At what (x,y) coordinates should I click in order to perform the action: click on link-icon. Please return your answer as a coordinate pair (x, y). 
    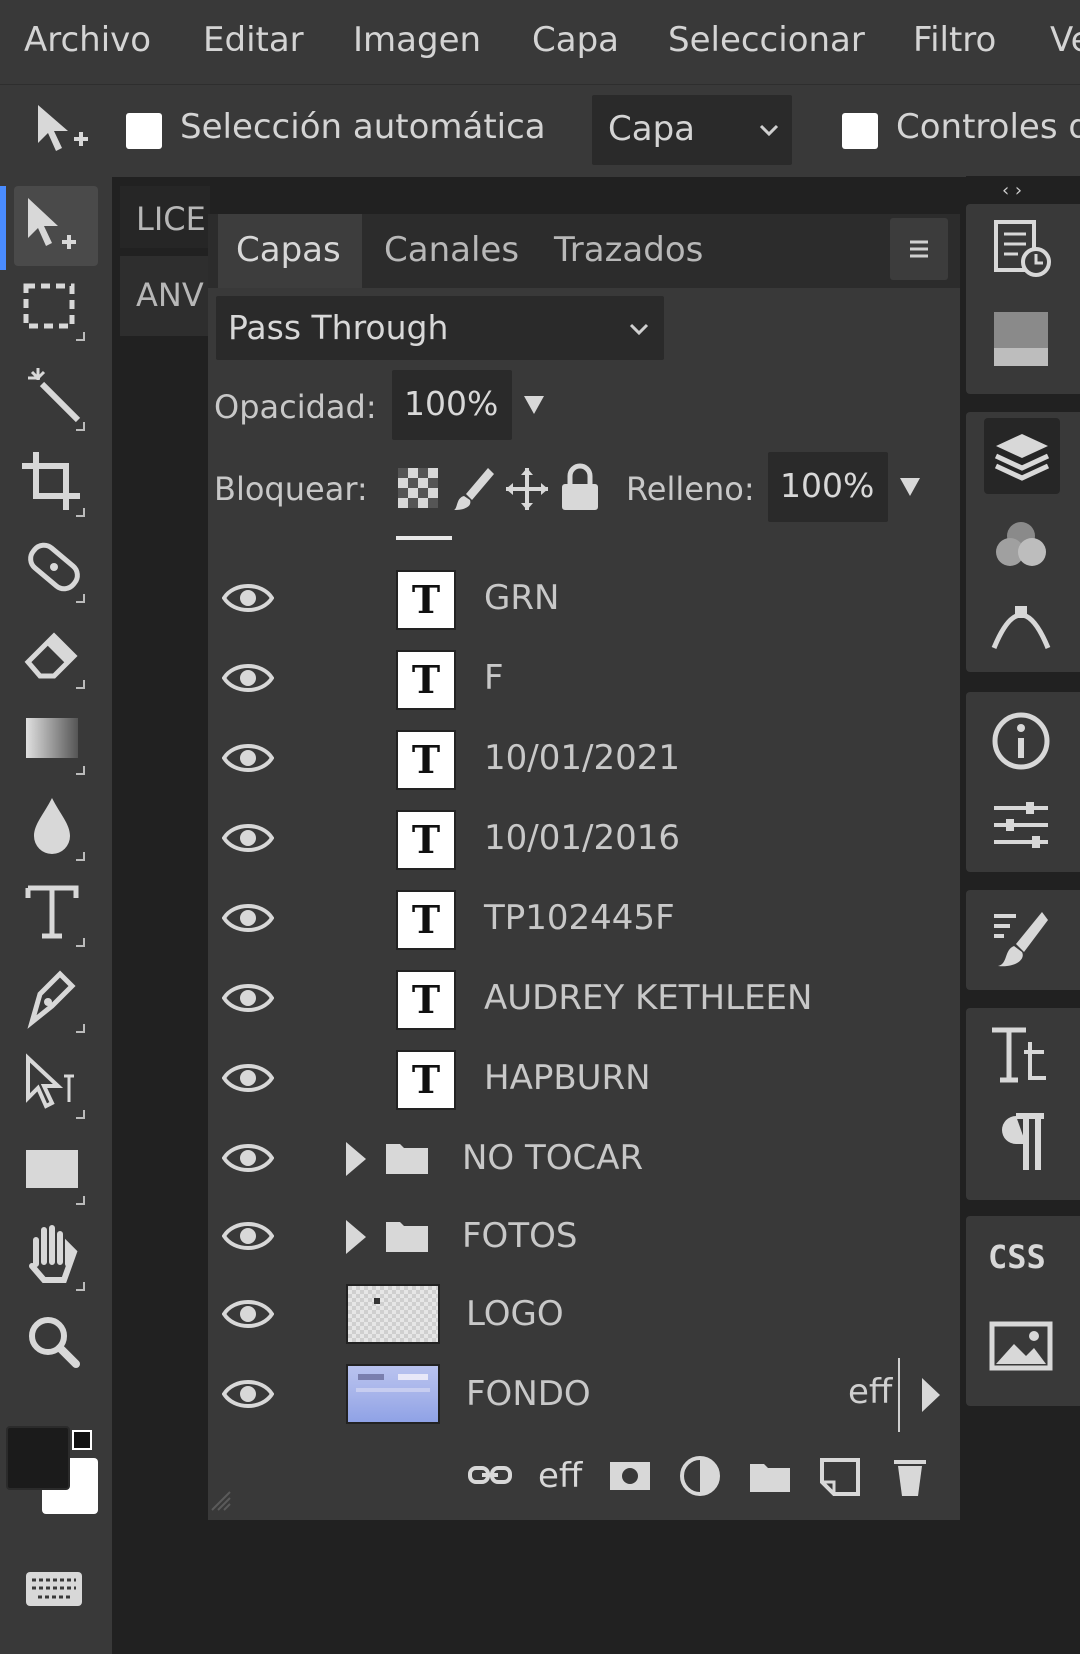
    Looking at the image, I should click on (490, 1476).